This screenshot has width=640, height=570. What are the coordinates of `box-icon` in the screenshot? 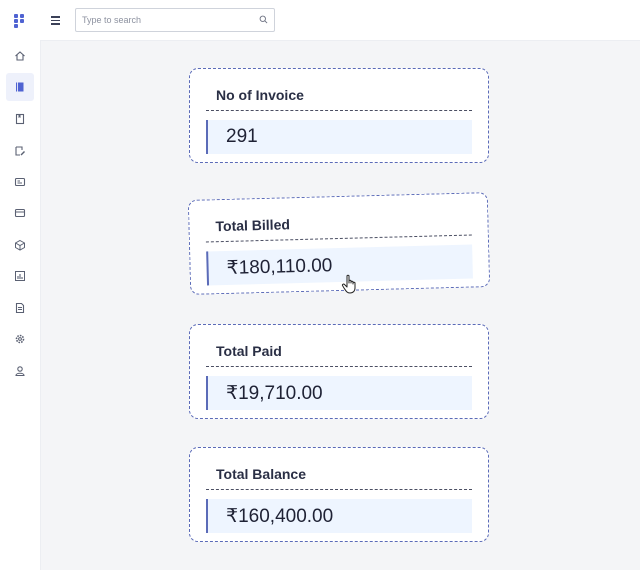 It's located at (20, 245).